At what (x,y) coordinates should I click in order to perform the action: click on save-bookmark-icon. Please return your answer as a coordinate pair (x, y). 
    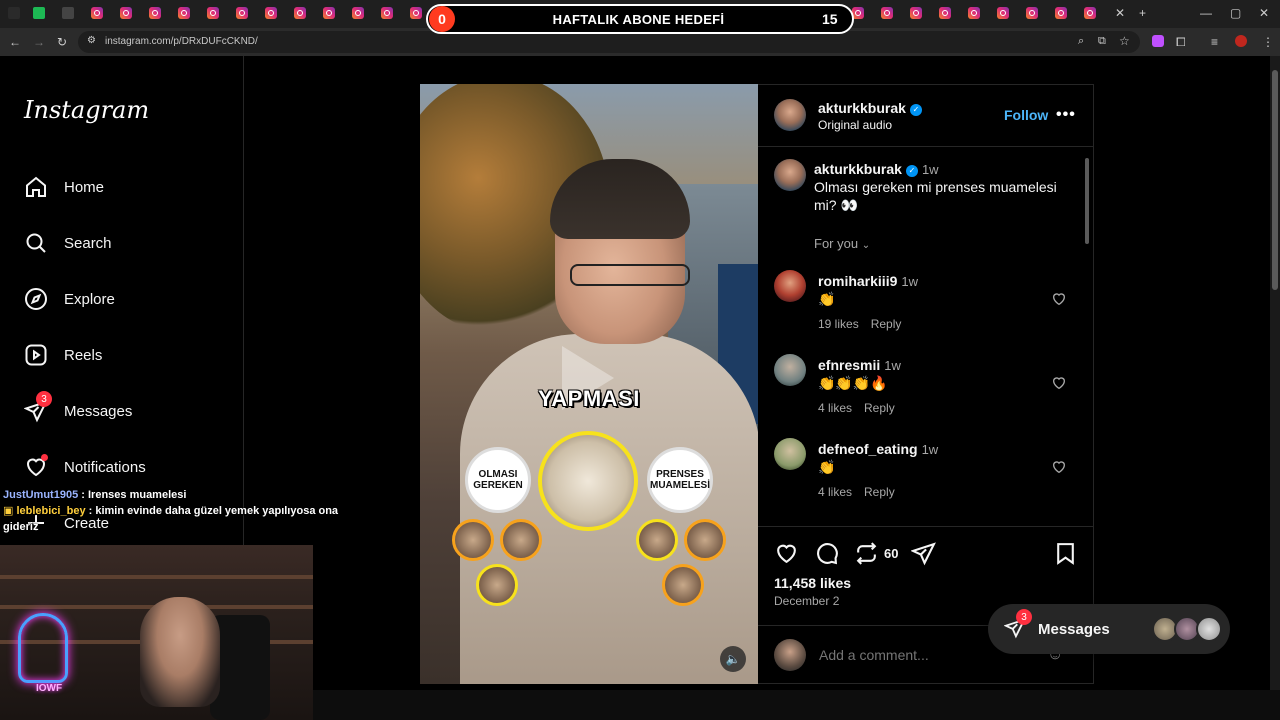
    Looking at the image, I should click on (1065, 553).